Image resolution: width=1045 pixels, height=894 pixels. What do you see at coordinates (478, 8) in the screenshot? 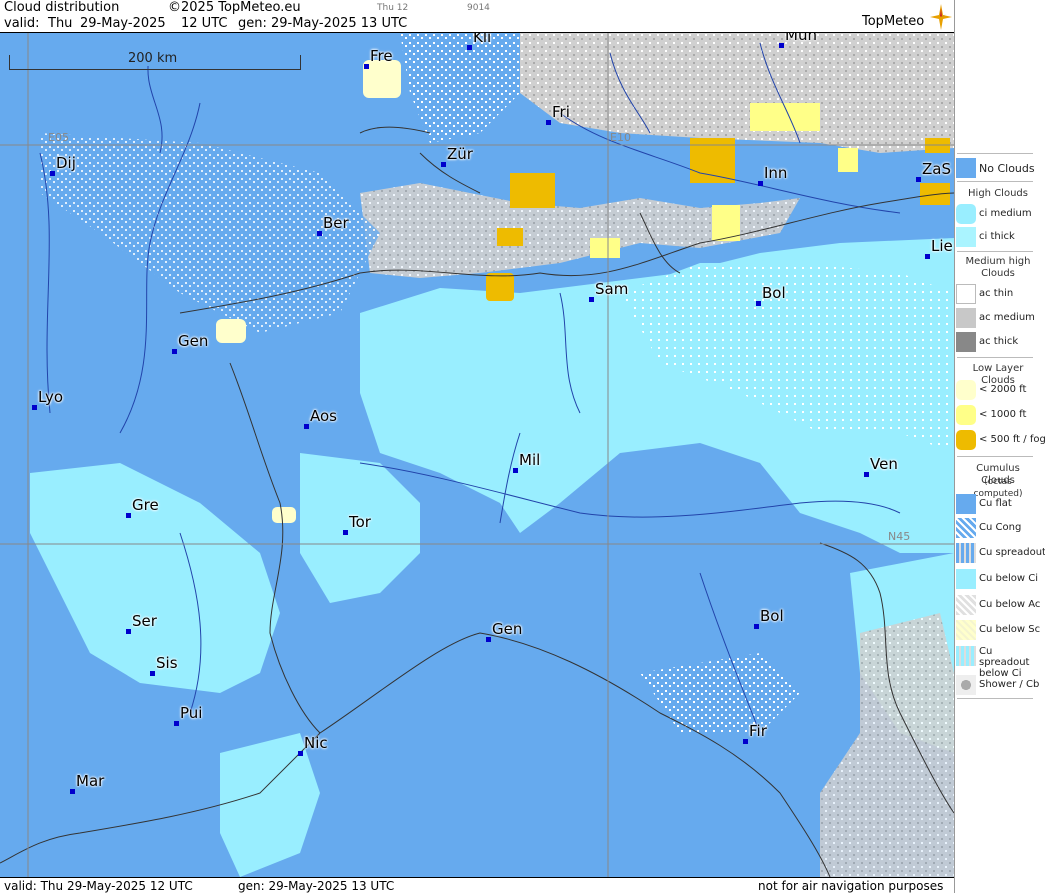
I see `tiny-code: 9014` at bounding box center [478, 8].